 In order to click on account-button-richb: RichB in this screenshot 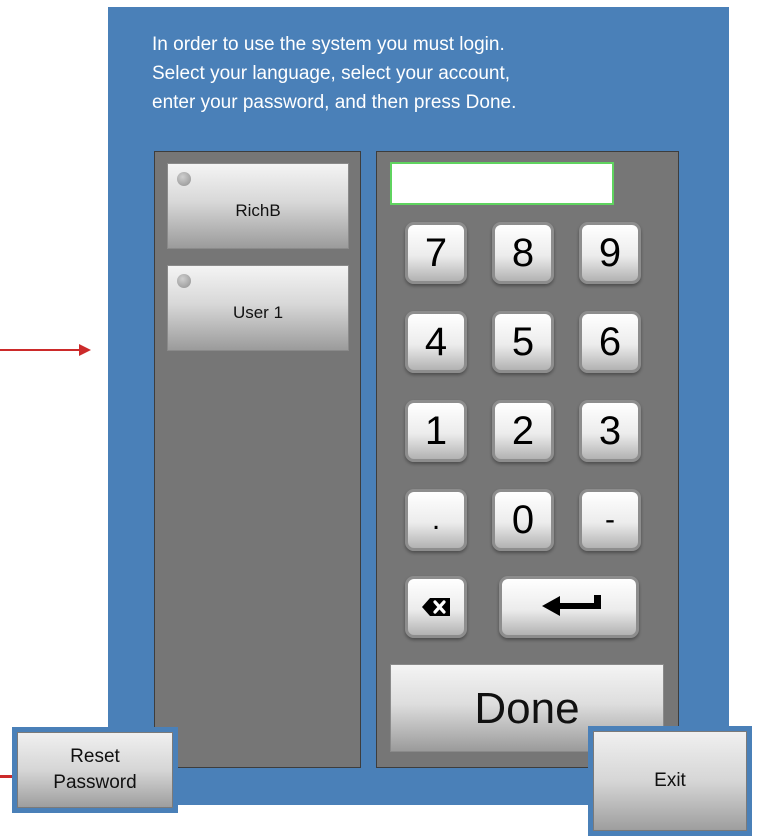, I will do `click(258, 206)`.